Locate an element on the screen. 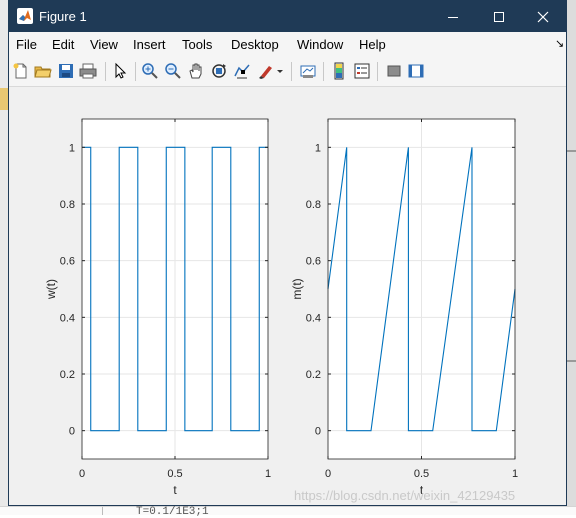 The width and height of the screenshot is (576, 518). print-icon is located at coordinates (88, 71).